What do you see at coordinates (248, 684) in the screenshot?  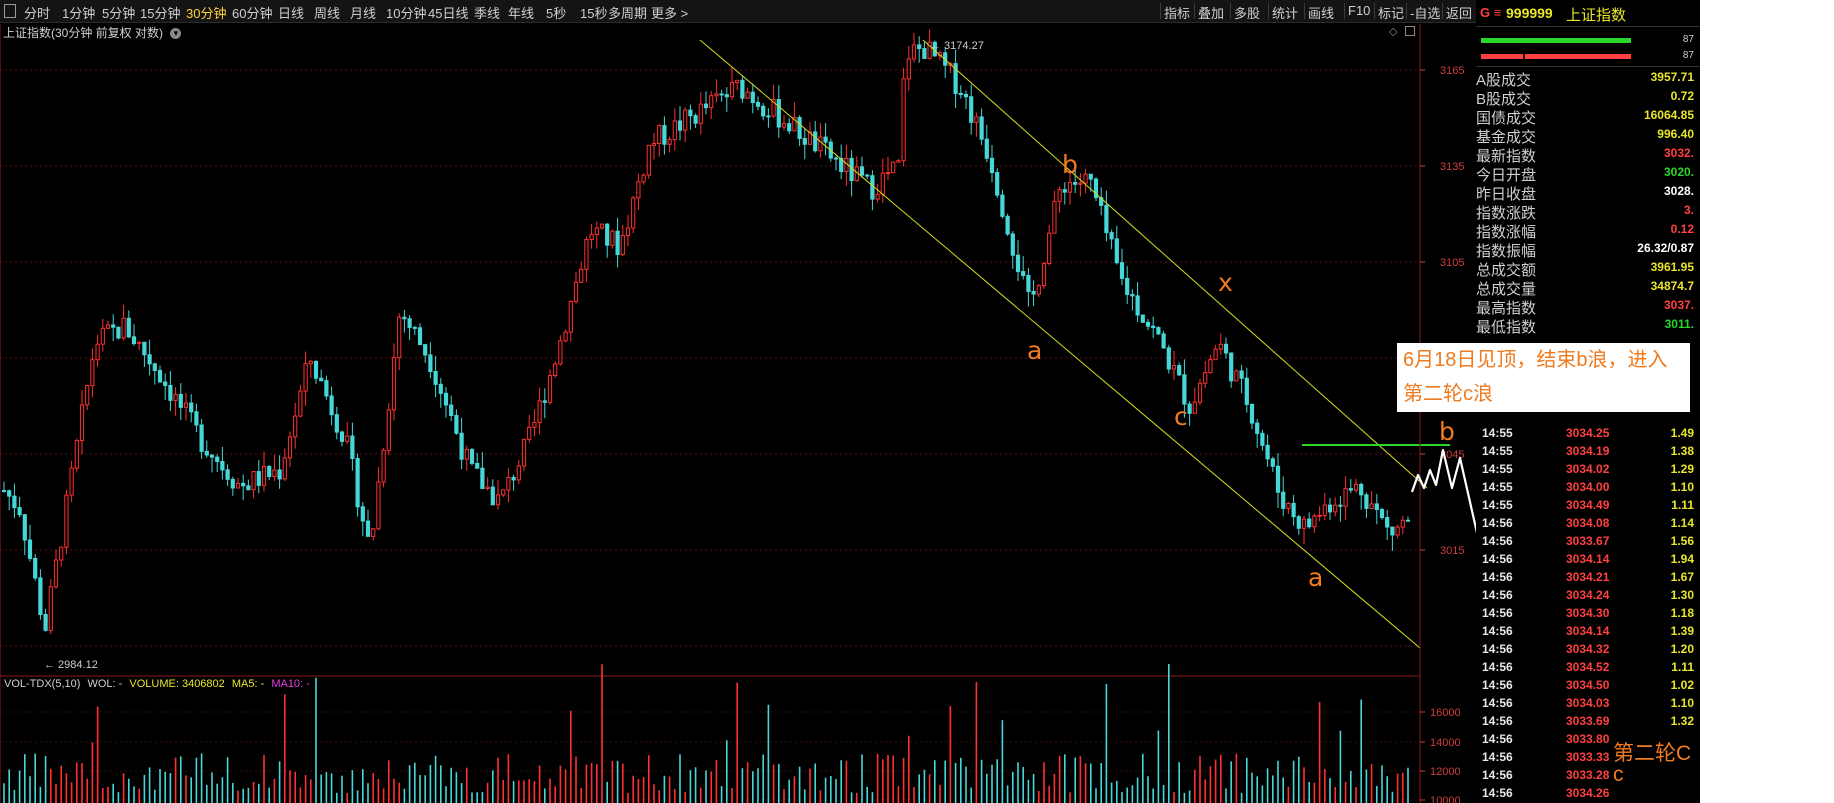 I see `volume-ma5: MA5: -` at bounding box center [248, 684].